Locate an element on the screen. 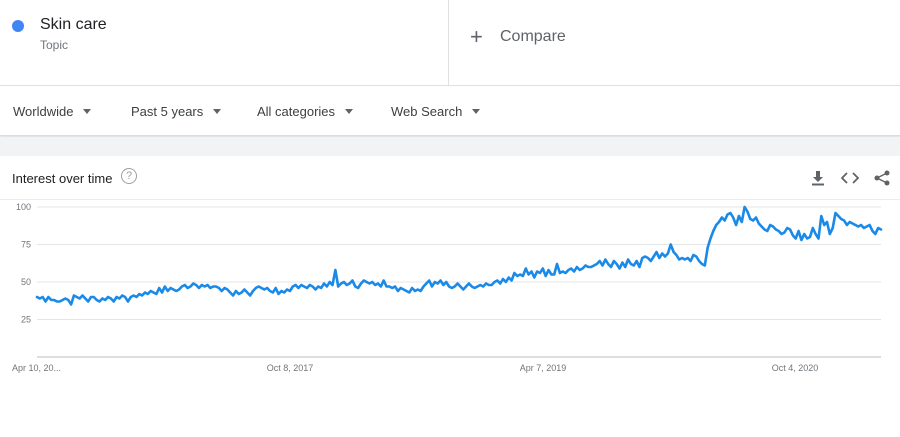  compare-label: Compare is located at coordinates (533, 36).